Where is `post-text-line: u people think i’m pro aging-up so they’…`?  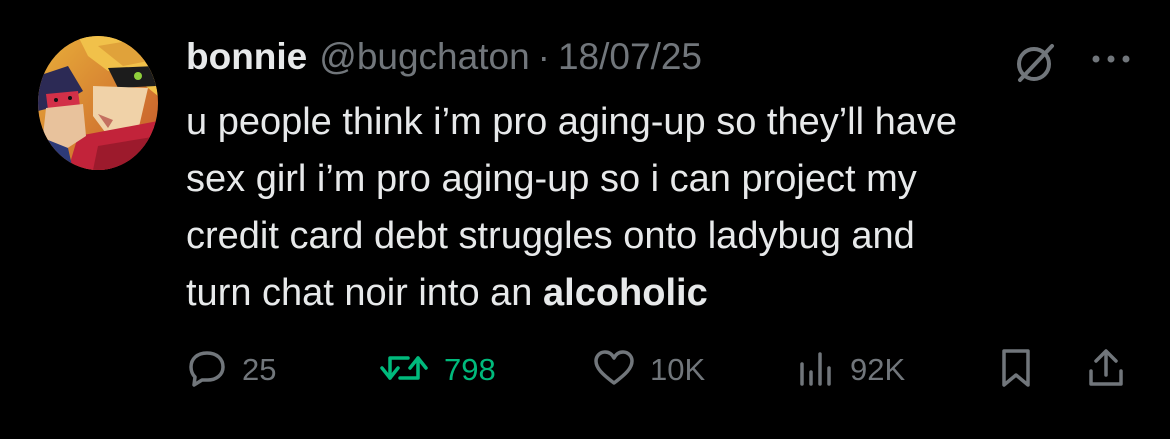 post-text-line: u people think i’m pro aging-up so they’… is located at coordinates (572, 122).